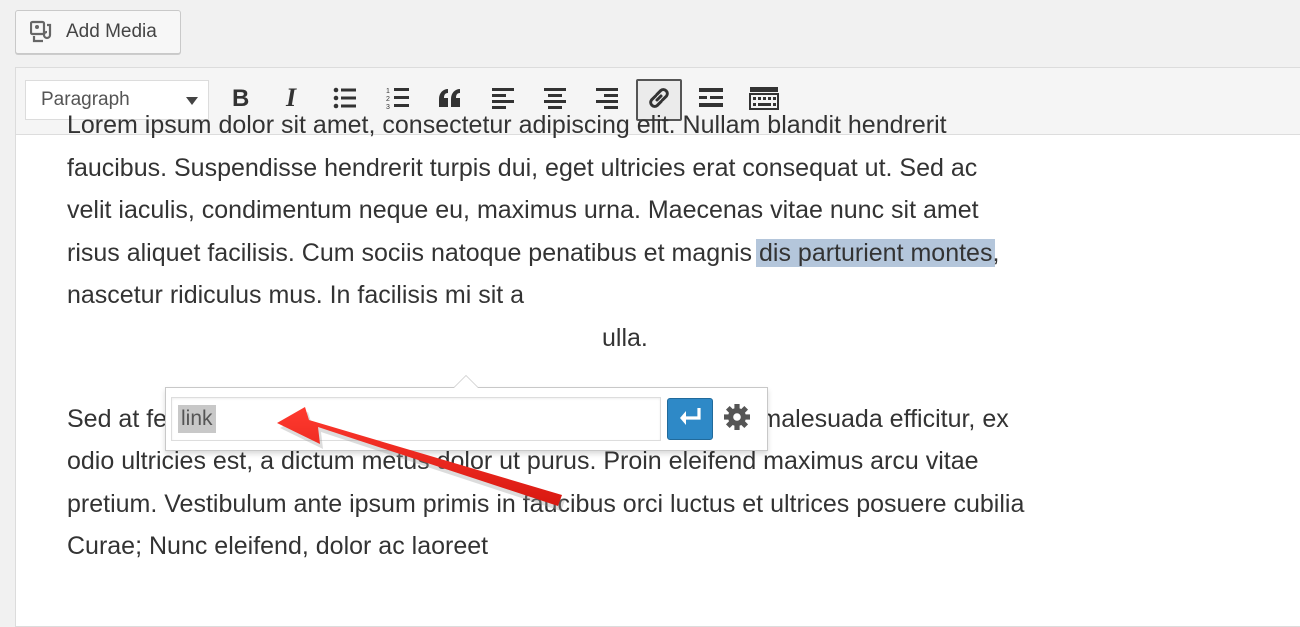 The image size is (1300, 627). Describe the element at coordinates (416, 419) in the screenshot. I see `link-url-input: link` at that location.